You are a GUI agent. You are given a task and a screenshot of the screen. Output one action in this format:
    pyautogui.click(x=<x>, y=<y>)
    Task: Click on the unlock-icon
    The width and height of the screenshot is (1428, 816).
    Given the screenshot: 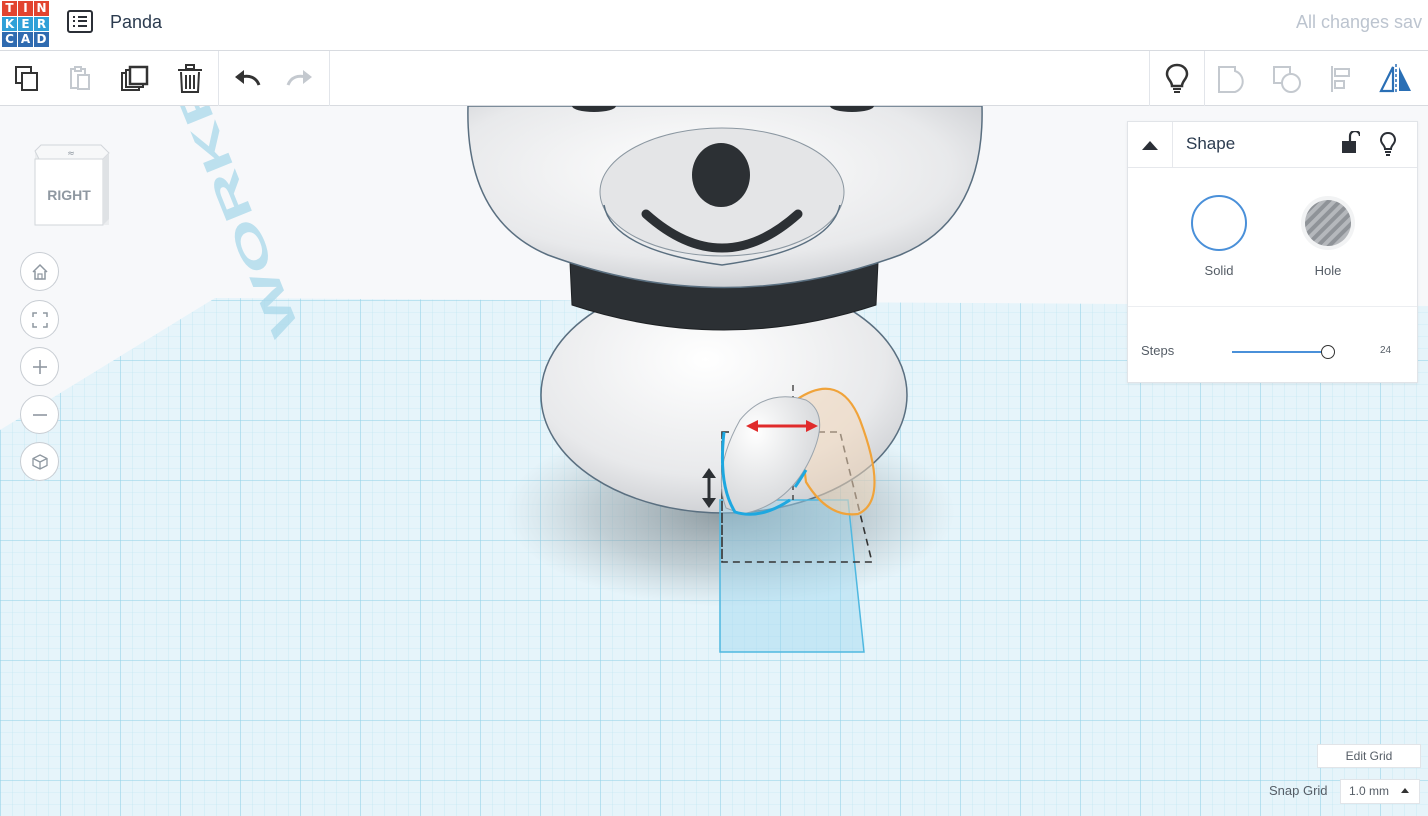 What is the action you would take?
    pyautogui.click(x=1352, y=141)
    